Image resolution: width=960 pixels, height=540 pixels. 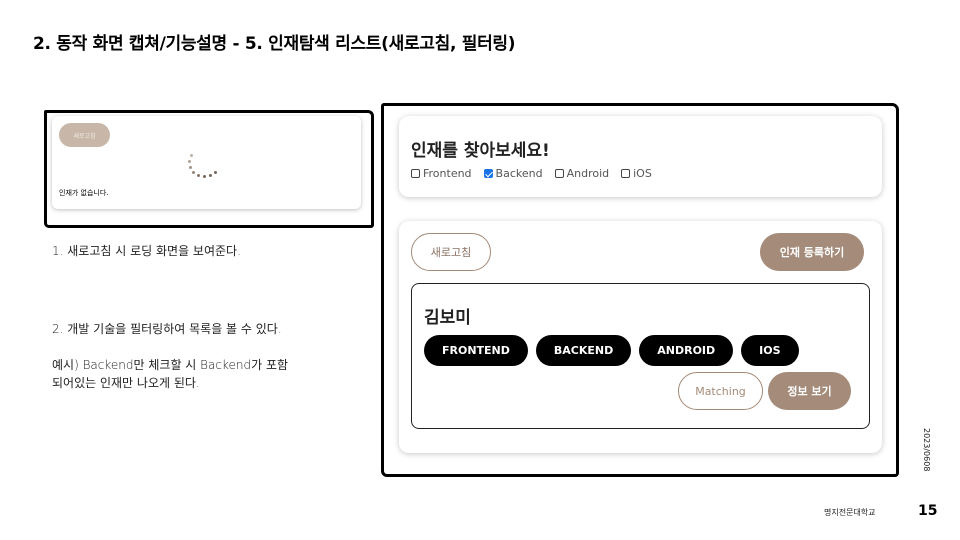 I want to click on filter-backend: Backend, so click(x=513, y=173).